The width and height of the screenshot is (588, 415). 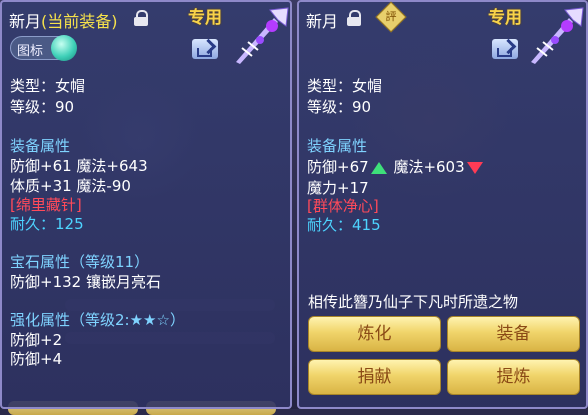 I want to click on attribute-line: 体质+31 魔法-90, so click(x=70, y=186).